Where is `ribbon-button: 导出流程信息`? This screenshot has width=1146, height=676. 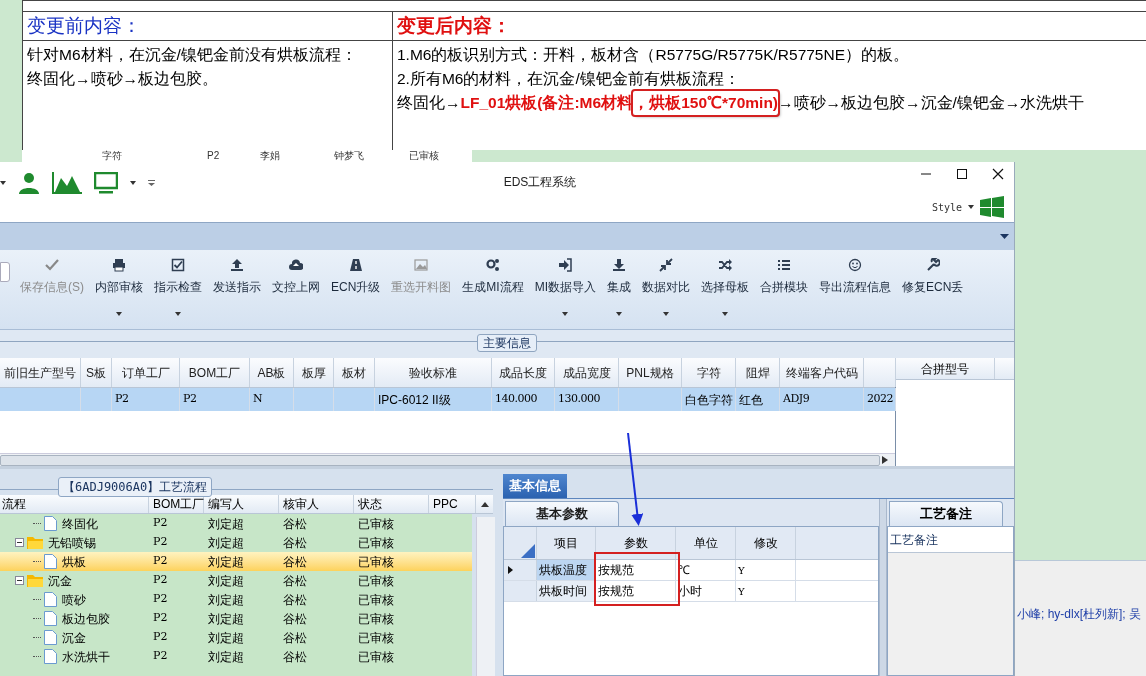 ribbon-button: 导出流程信息 is located at coordinates (855, 292).